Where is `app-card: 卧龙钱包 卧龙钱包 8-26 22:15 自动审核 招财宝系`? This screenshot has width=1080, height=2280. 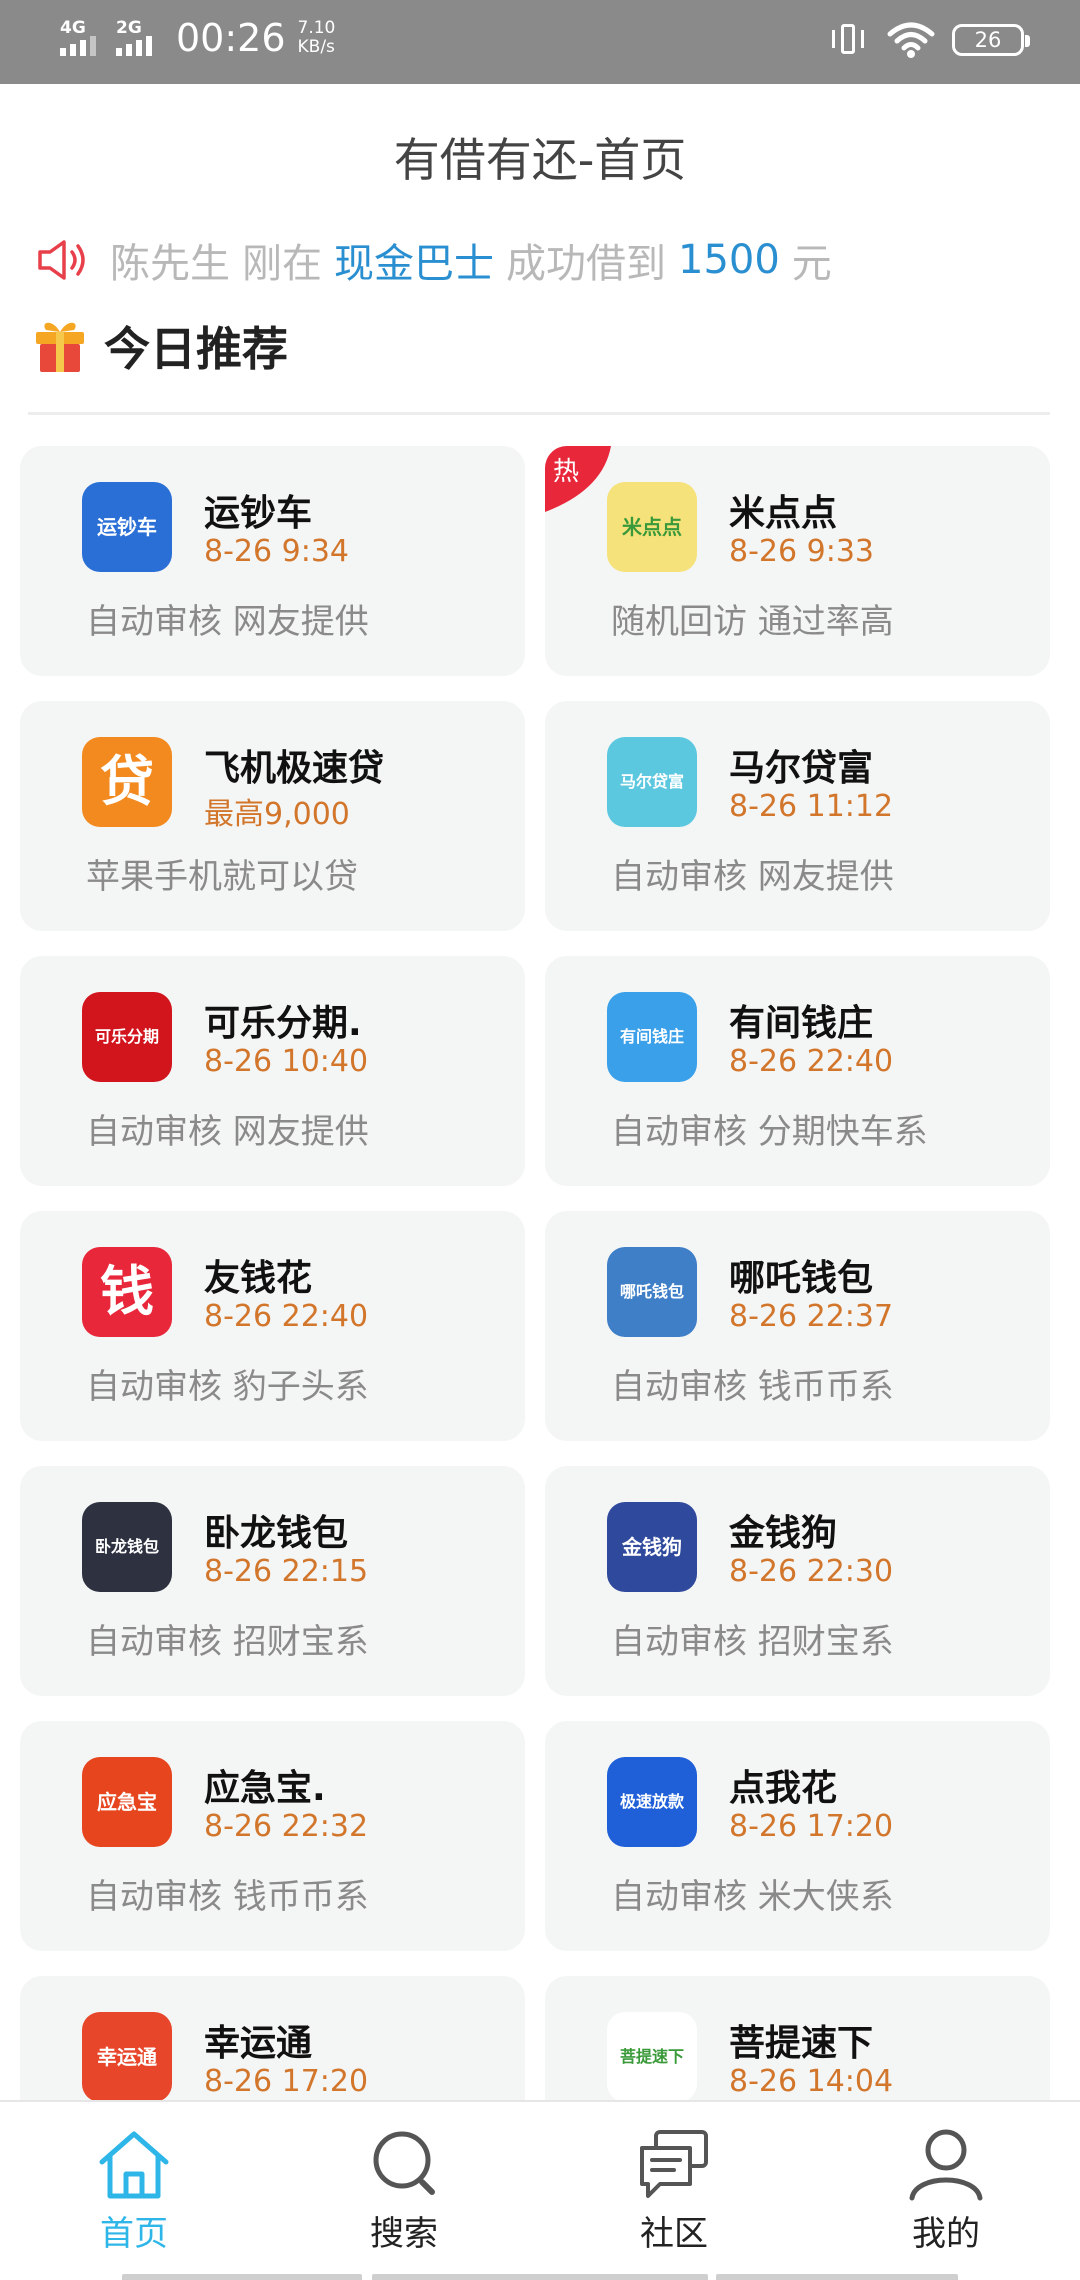 app-card: 卧龙钱包 卧龙钱包 8-26 22:15 自动审核 招财宝系 is located at coordinates (272, 1581).